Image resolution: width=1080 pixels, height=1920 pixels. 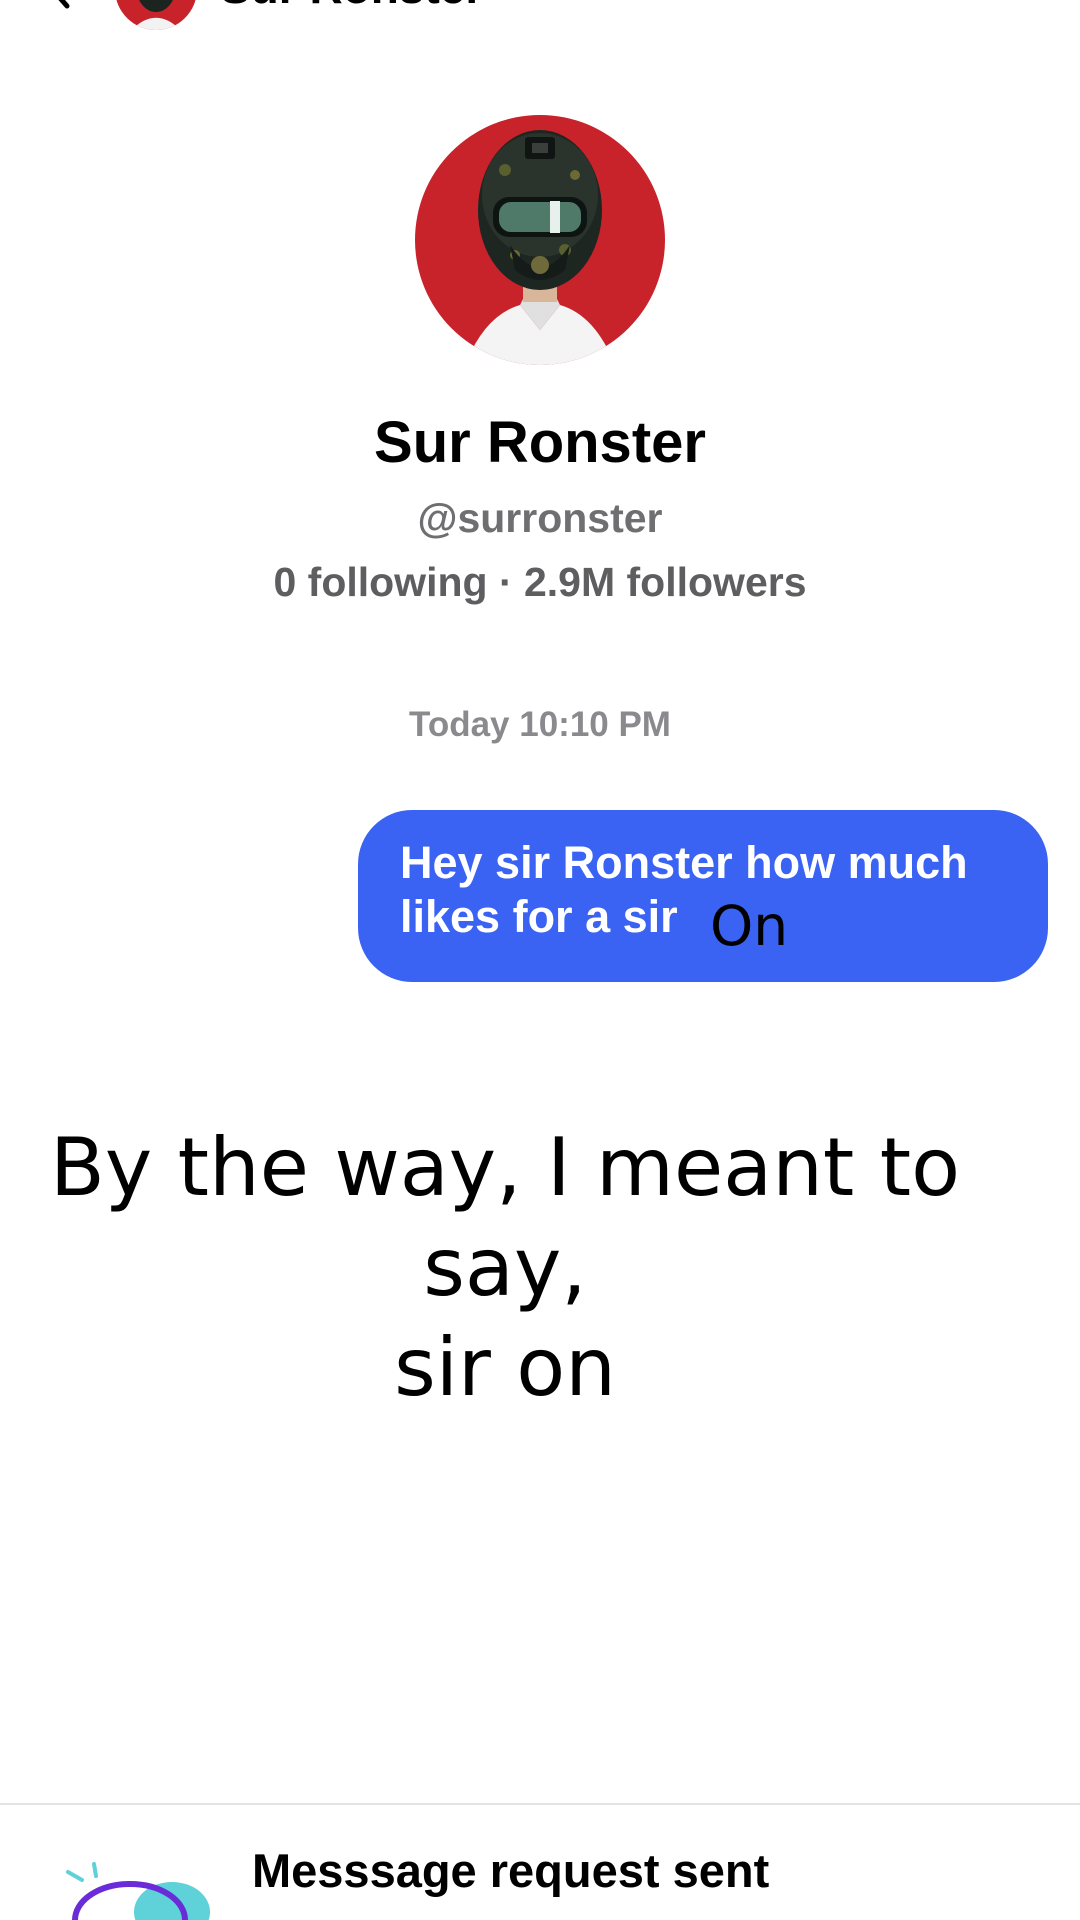 What do you see at coordinates (540, 20) in the screenshot?
I see `chat-header: Sur Ronster` at bounding box center [540, 20].